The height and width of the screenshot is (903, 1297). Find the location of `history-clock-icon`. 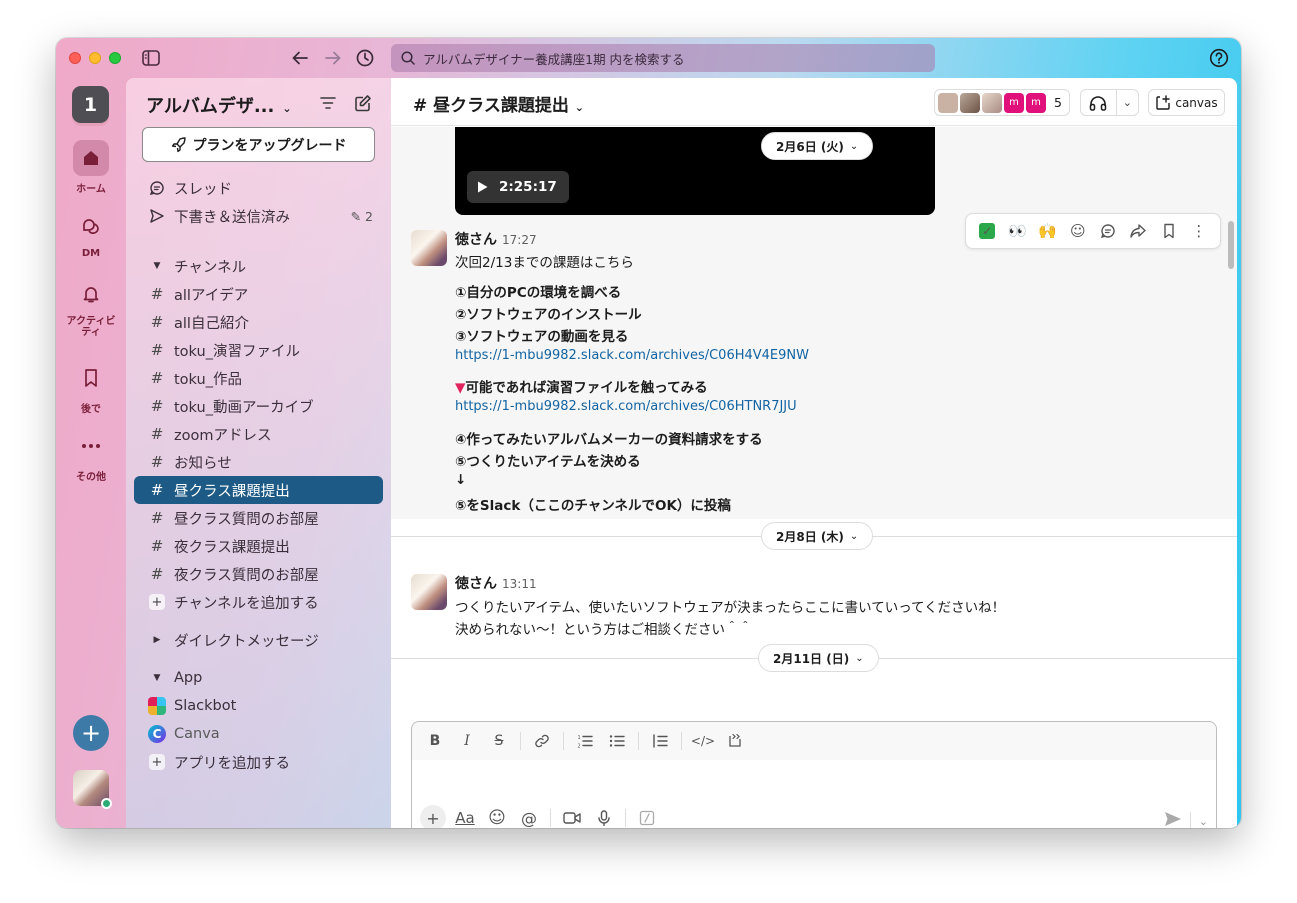

history-clock-icon is located at coordinates (365, 58).